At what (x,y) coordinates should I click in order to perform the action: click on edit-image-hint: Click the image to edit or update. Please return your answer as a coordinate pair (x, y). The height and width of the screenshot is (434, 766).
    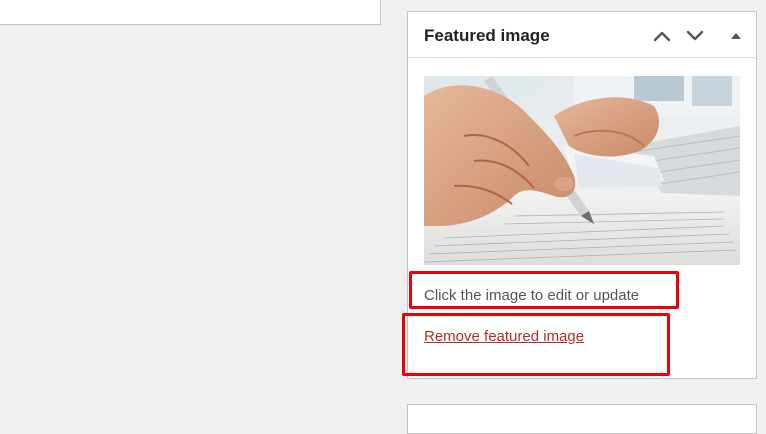
    Looking at the image, I should click on (532, 295).